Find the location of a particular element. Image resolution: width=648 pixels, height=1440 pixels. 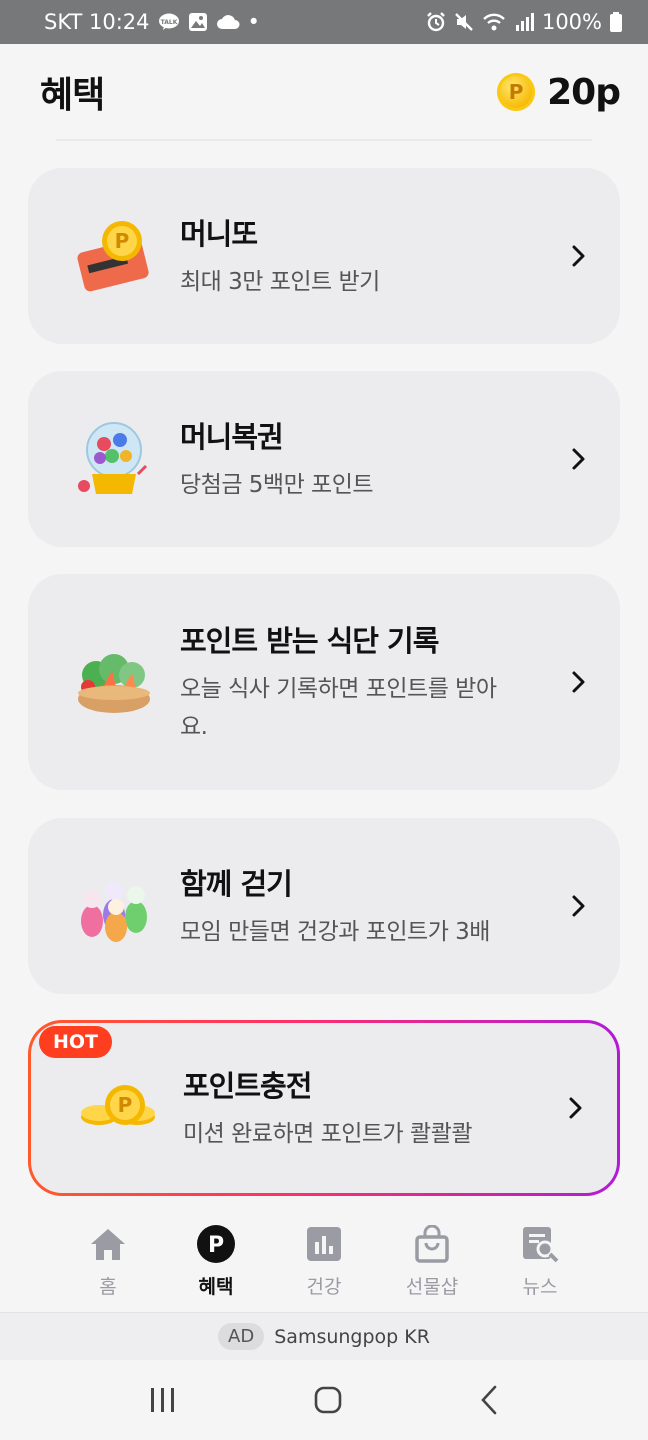

benefit-card-meal-log: 포인트 받는 식단 기록 오늘 식사 기록하면 포인트를 받아요. is located at coordinates (324, 682).